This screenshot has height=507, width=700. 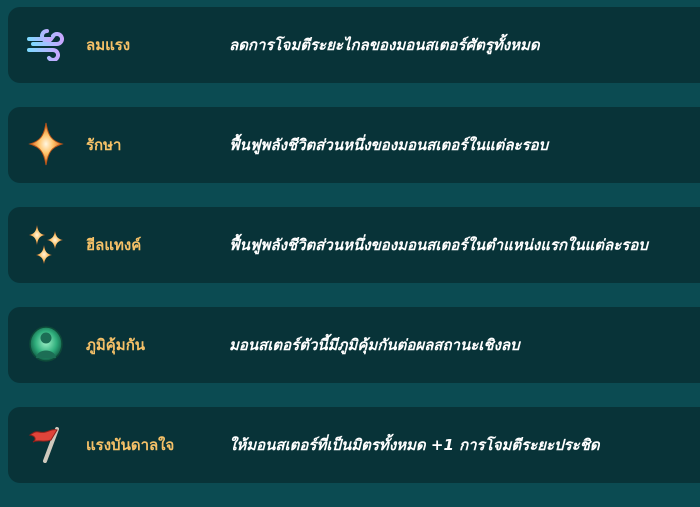 What do you see at coordinates (46, 144) in the screenshot?
I see `heal-sparkle-icon` at bounding box center [46, 144].